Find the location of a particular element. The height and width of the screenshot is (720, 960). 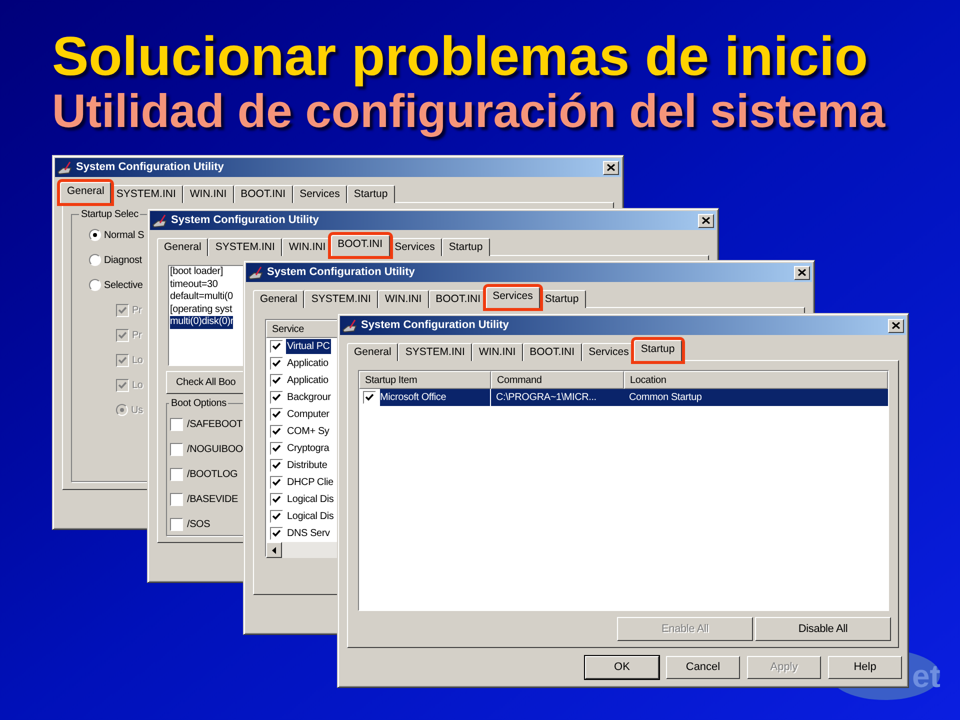

logo-text: et is located at coordinates (926, 676).